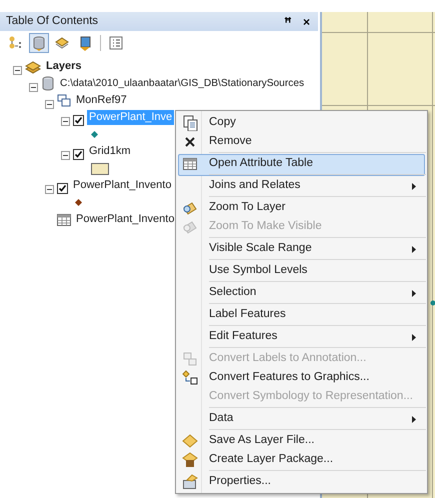 This screenshot has width=435, height=498. What do you see at coordinates (190, 482) in the screenshot?
I see `properties-icon` at bounding box center [190, 482].